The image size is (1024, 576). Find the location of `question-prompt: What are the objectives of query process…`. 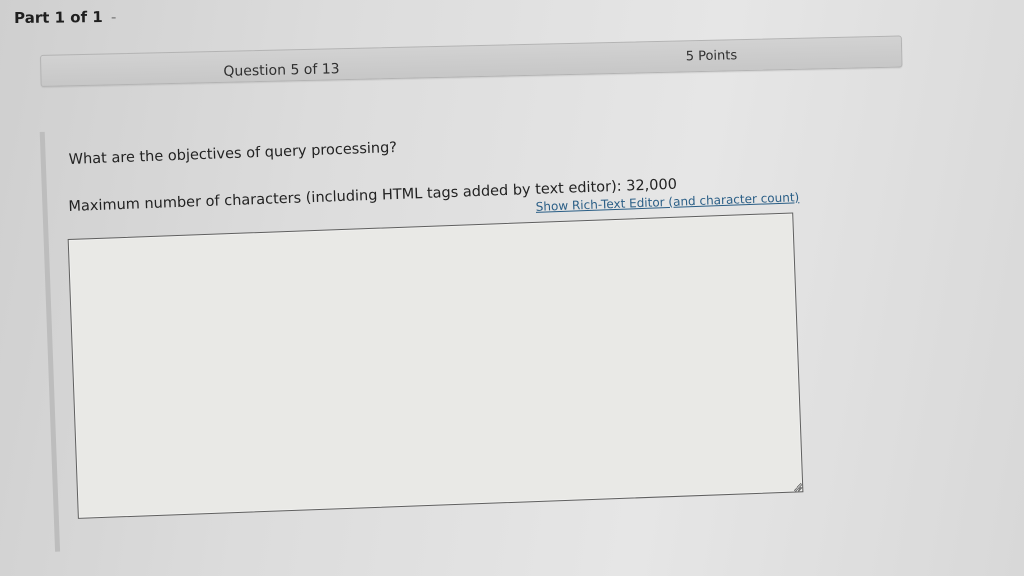

question-prompt: What are the objectives of query process… is located at coordinates (233, 153).